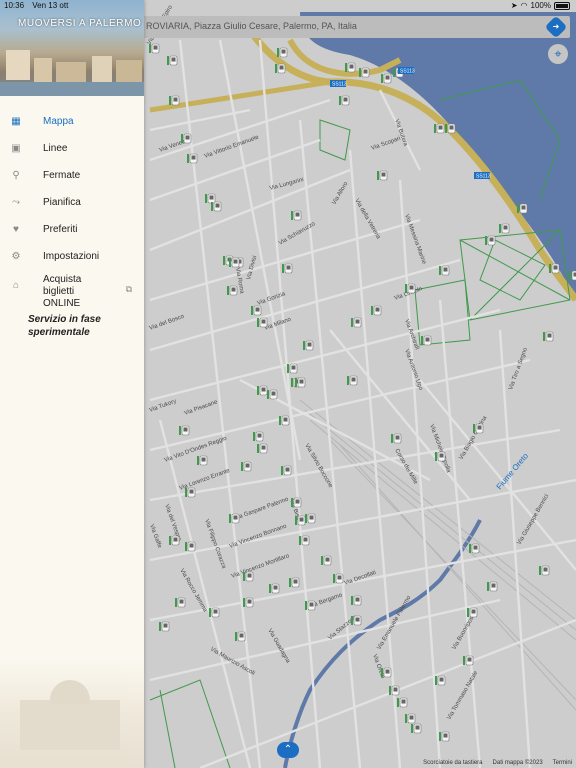 Image resolution: width=576 pixels, height=768 pixels. Describe the element at coordinates (558, 54) in the screenshot. I see `locate-button: ⌖` at that location.